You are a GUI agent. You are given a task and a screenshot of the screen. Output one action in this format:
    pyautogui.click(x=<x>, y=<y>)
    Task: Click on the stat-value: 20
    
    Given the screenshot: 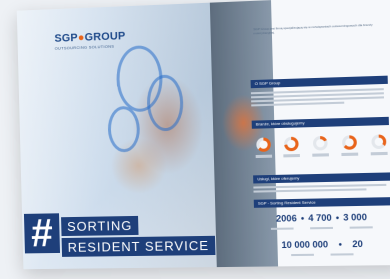 What is the action you would take?
    pyautogui.click(x=357, y=244)
    